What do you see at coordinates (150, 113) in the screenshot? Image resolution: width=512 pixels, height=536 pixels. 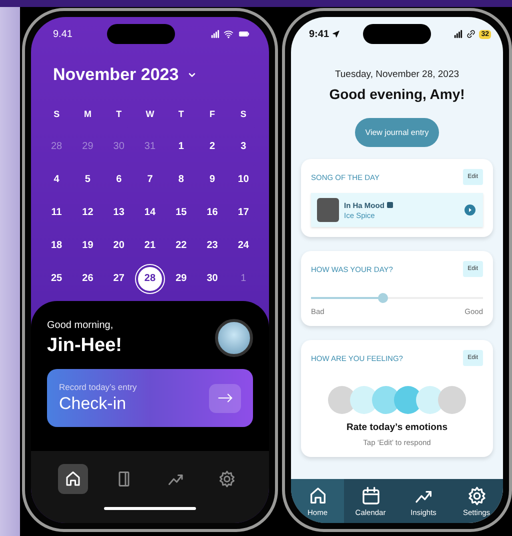 I see `weekday-label: W` at bounding box center [150, 113].